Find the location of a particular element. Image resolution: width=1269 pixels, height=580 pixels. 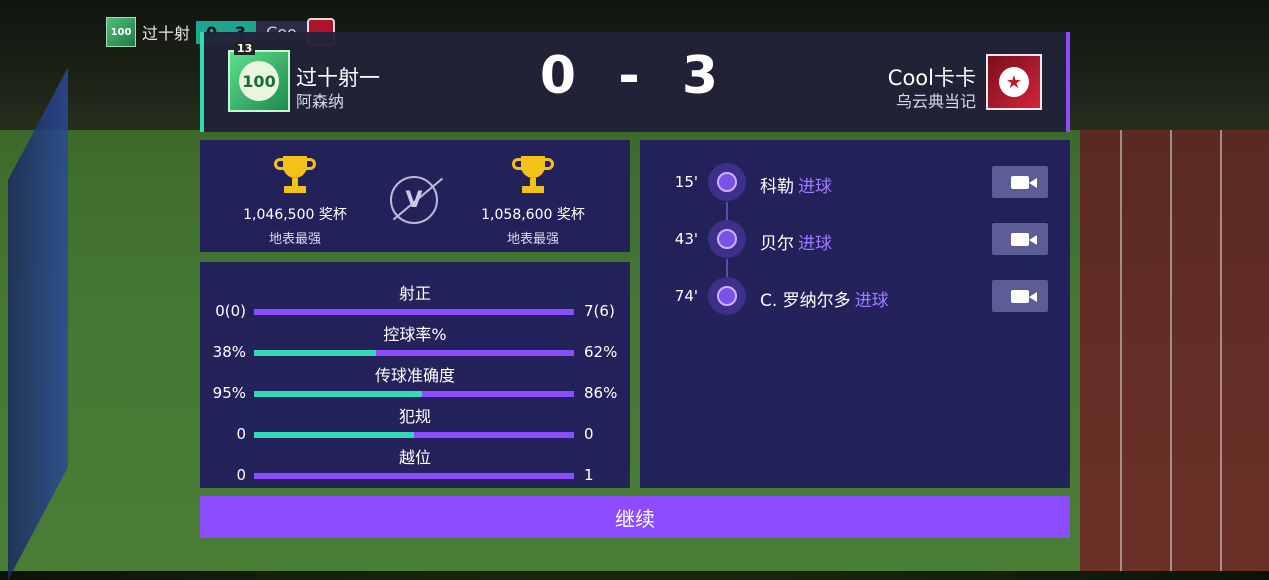

goal-event: 74' C. 罗纳尔多 进球 is located at coordinates (855, 295).